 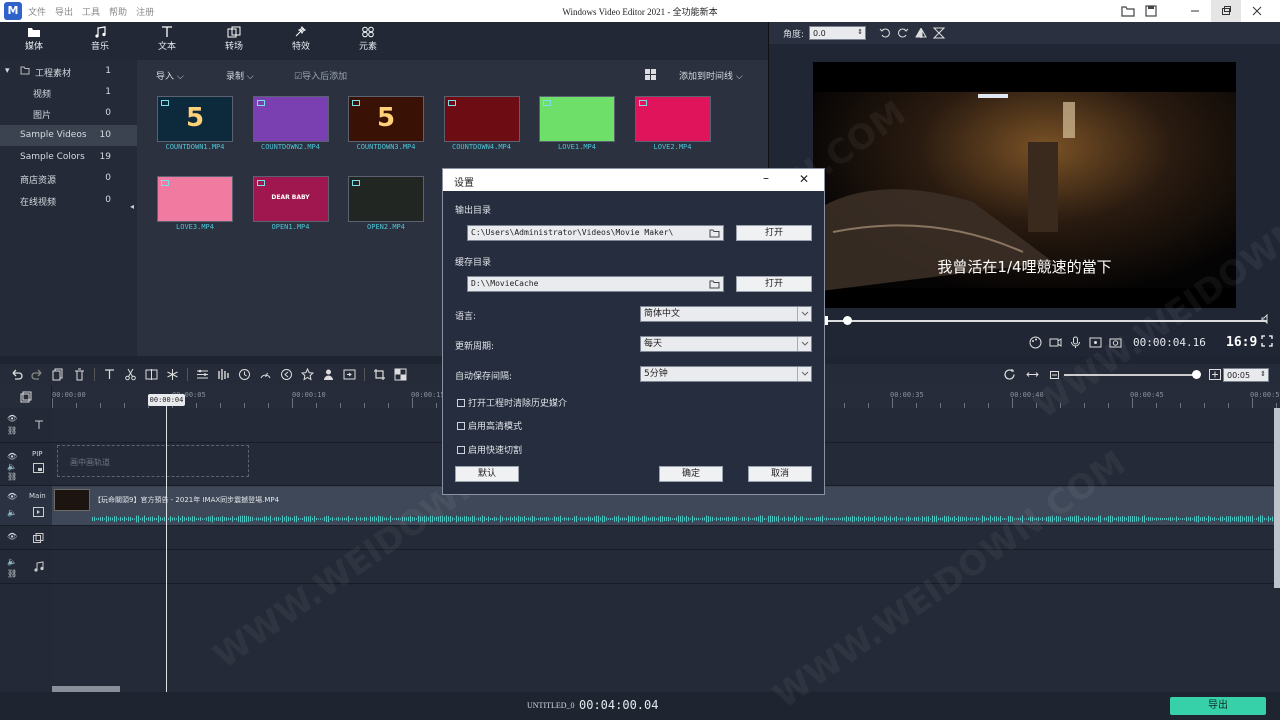 What do you see at coordinates (650, 74) in the screenshot?
I see `grid-view-icon` at bounding box center [650, 74].